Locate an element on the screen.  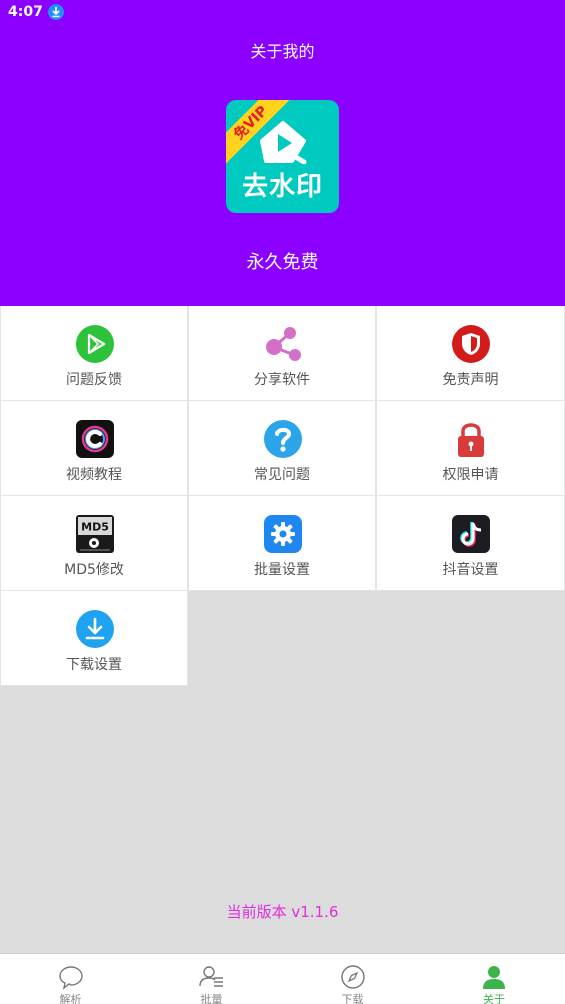
user-list-icon is located at coordinates (211, 976).